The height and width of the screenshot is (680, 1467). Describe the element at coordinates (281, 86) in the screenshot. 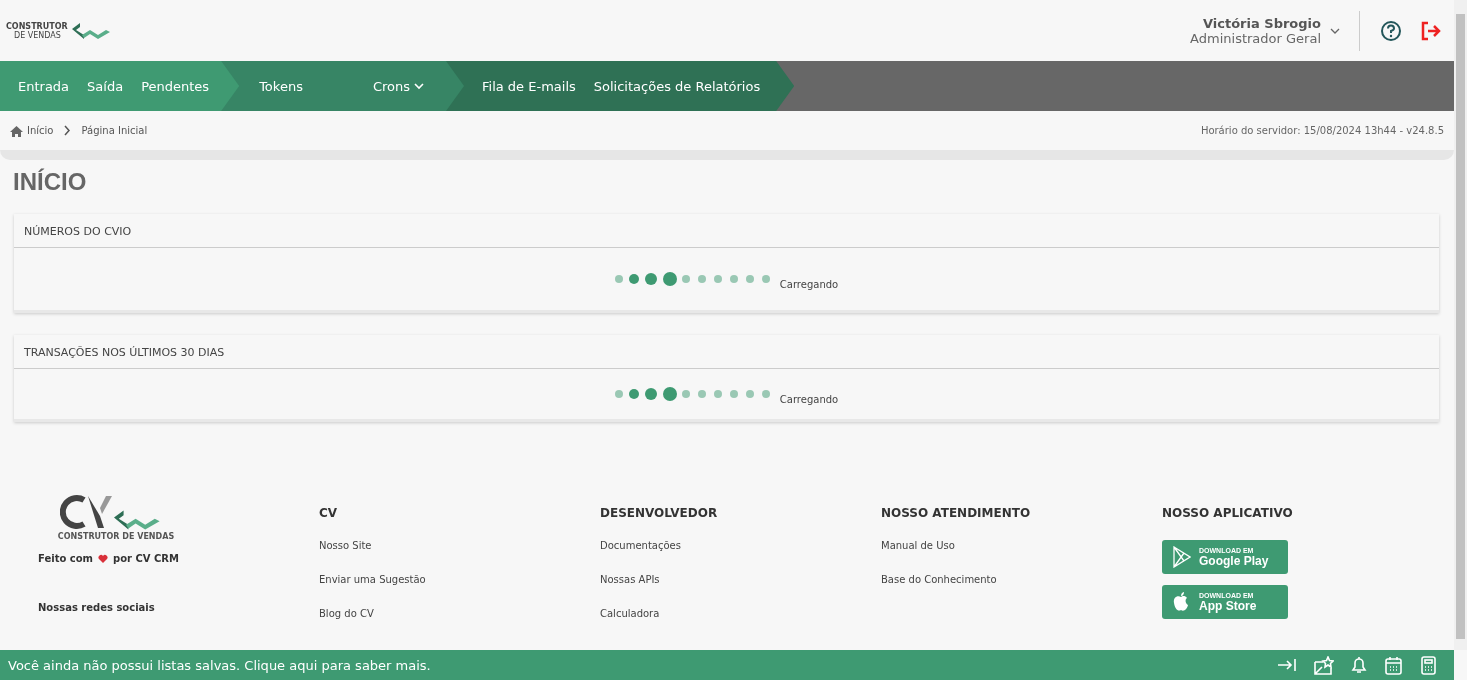

I see `nav-link: Tokens` at that location.